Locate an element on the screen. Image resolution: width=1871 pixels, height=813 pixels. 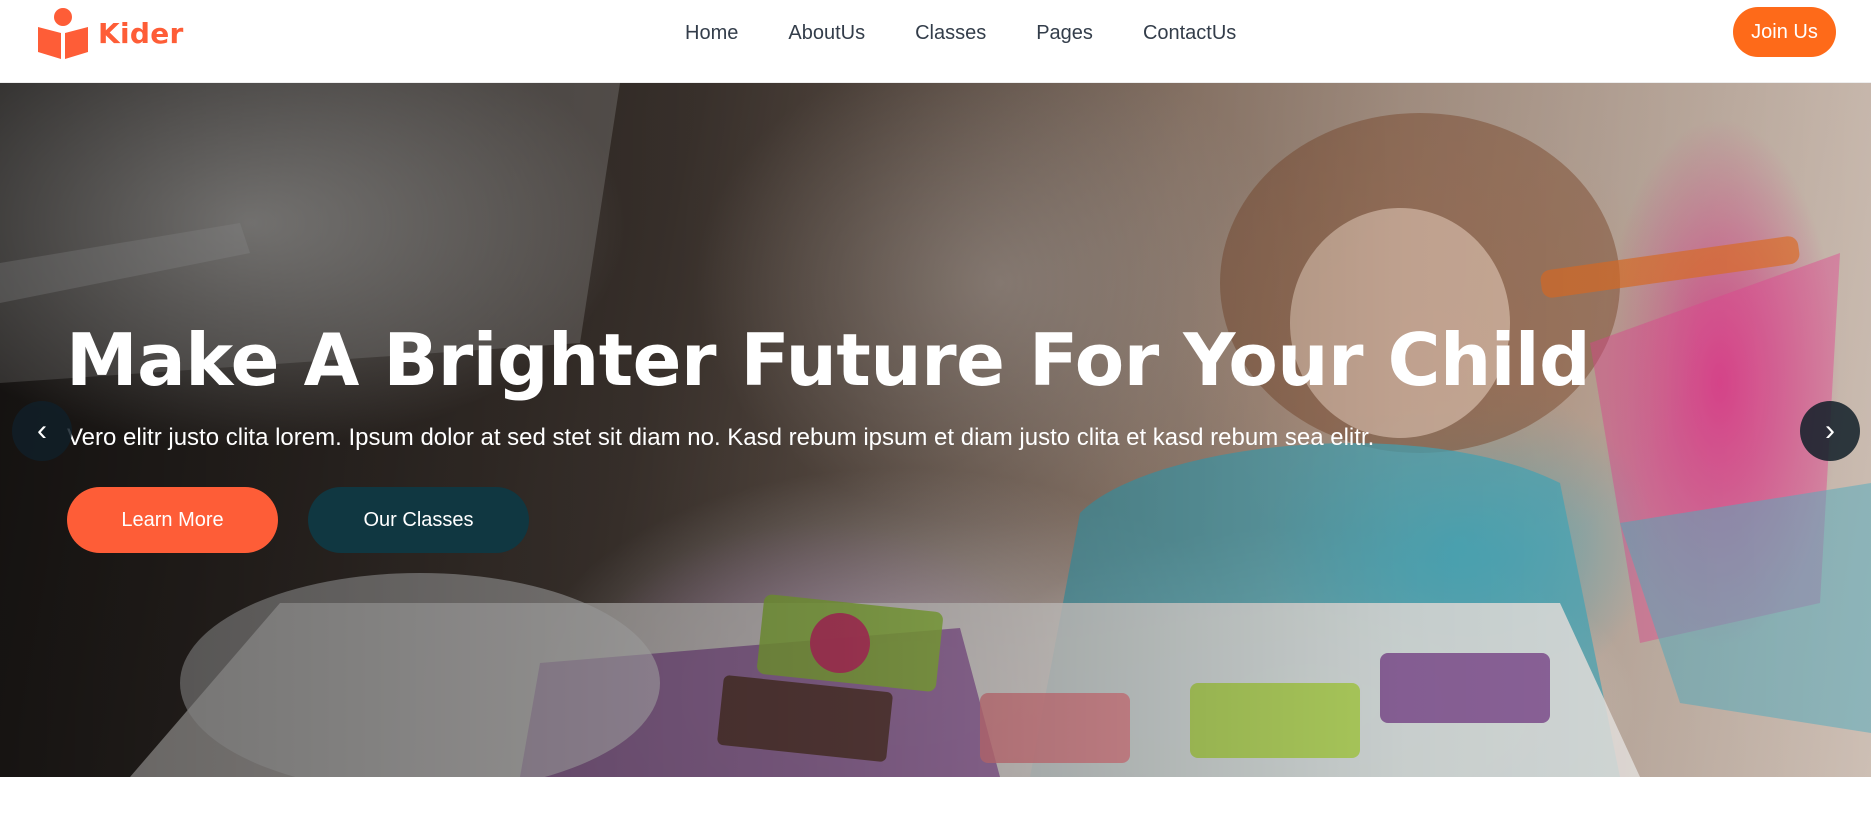
brand-logo: Kider is located at coordinates (110, 33).